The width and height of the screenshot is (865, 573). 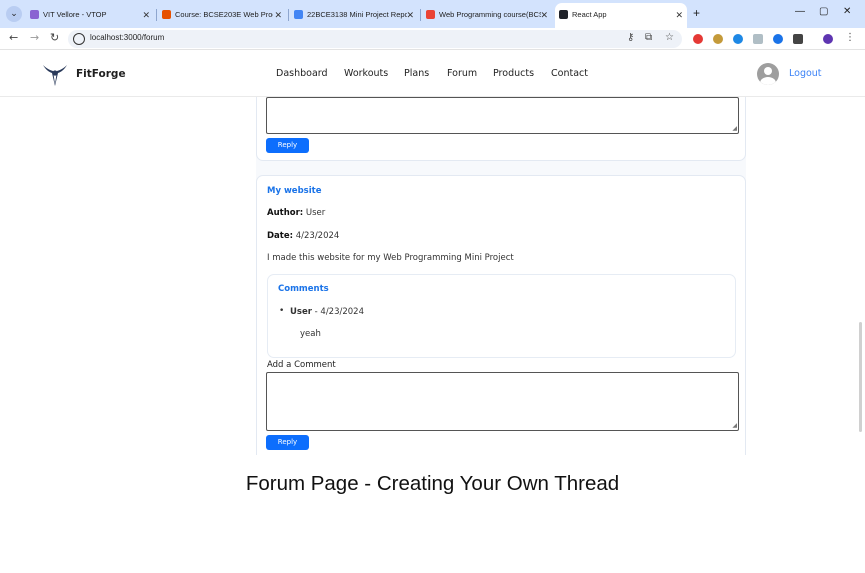 I want to click on date-label: Date:, so click(x=280, y=236).